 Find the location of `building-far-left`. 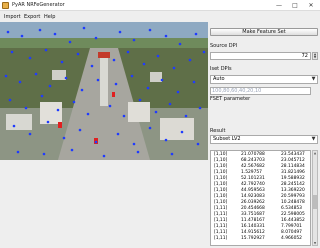

building-far-left is located at coordinates (59, 75).